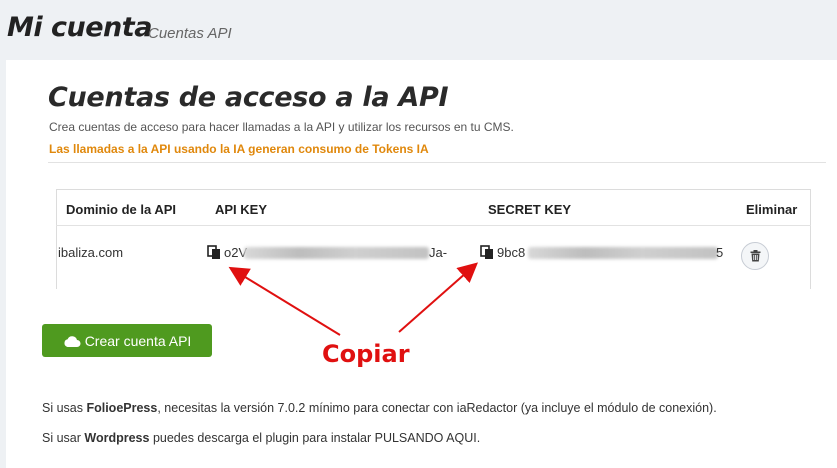 This screenshot has height=468, width=837. What do you see at coordinates (487, 252) in the screenshot?
I see `copy-secret-key-icon` at bounding box center [487, 252].